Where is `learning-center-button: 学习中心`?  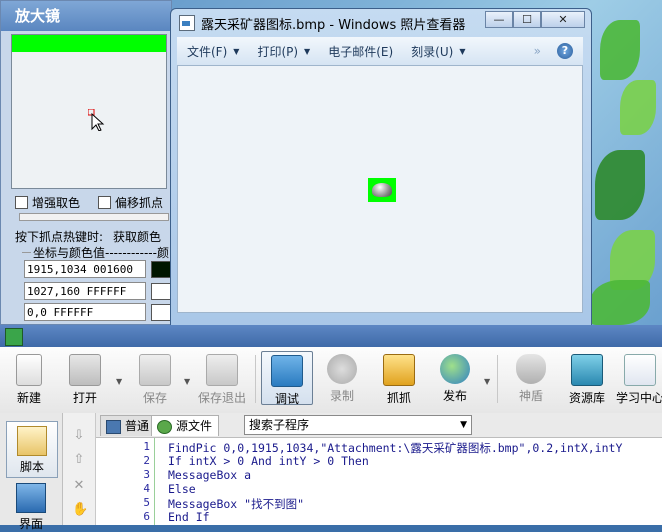 learning-center-button: 学习中心 is located at coordinates (638, 380).